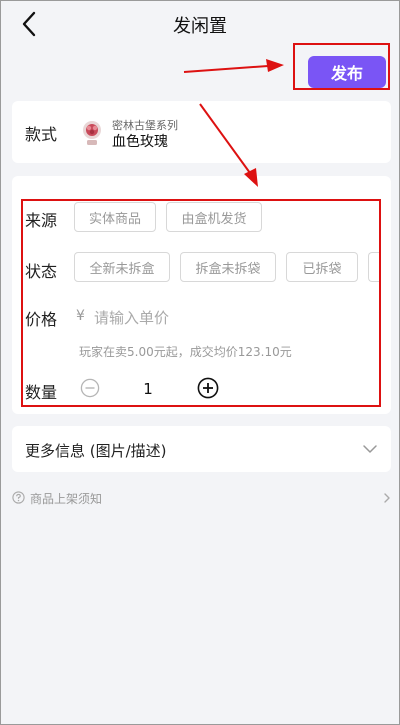 The width and height of the screenshot is (400, 725). What do you see at coordinates (370, 449) in the screenshot?
I see `chevron-down-icon` at bounding box center [370, 449].